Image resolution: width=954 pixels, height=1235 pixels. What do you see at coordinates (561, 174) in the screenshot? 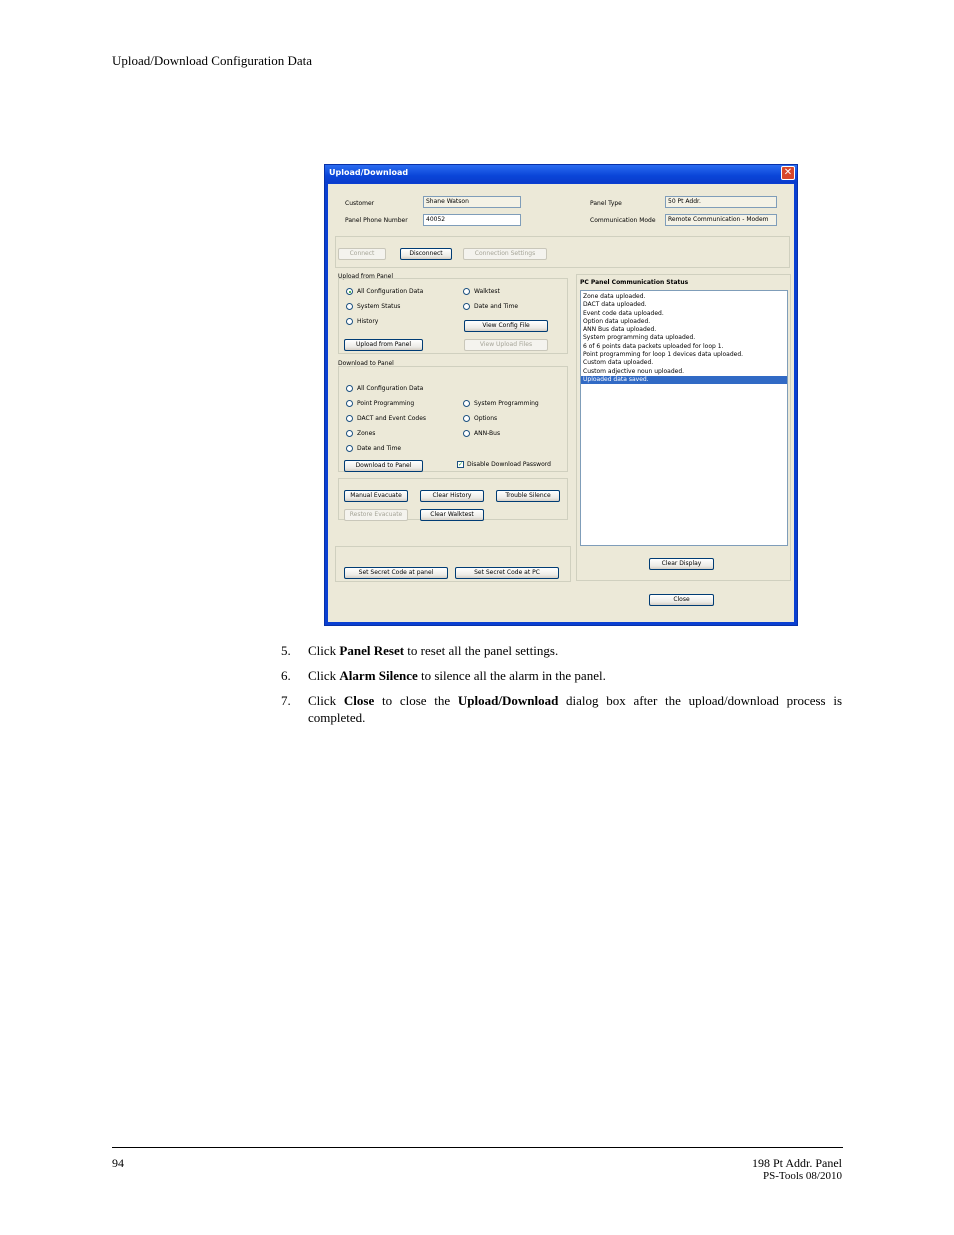
I see `dialog-titlebar: Upload/Download ✕` at bounding box center [561, 174].